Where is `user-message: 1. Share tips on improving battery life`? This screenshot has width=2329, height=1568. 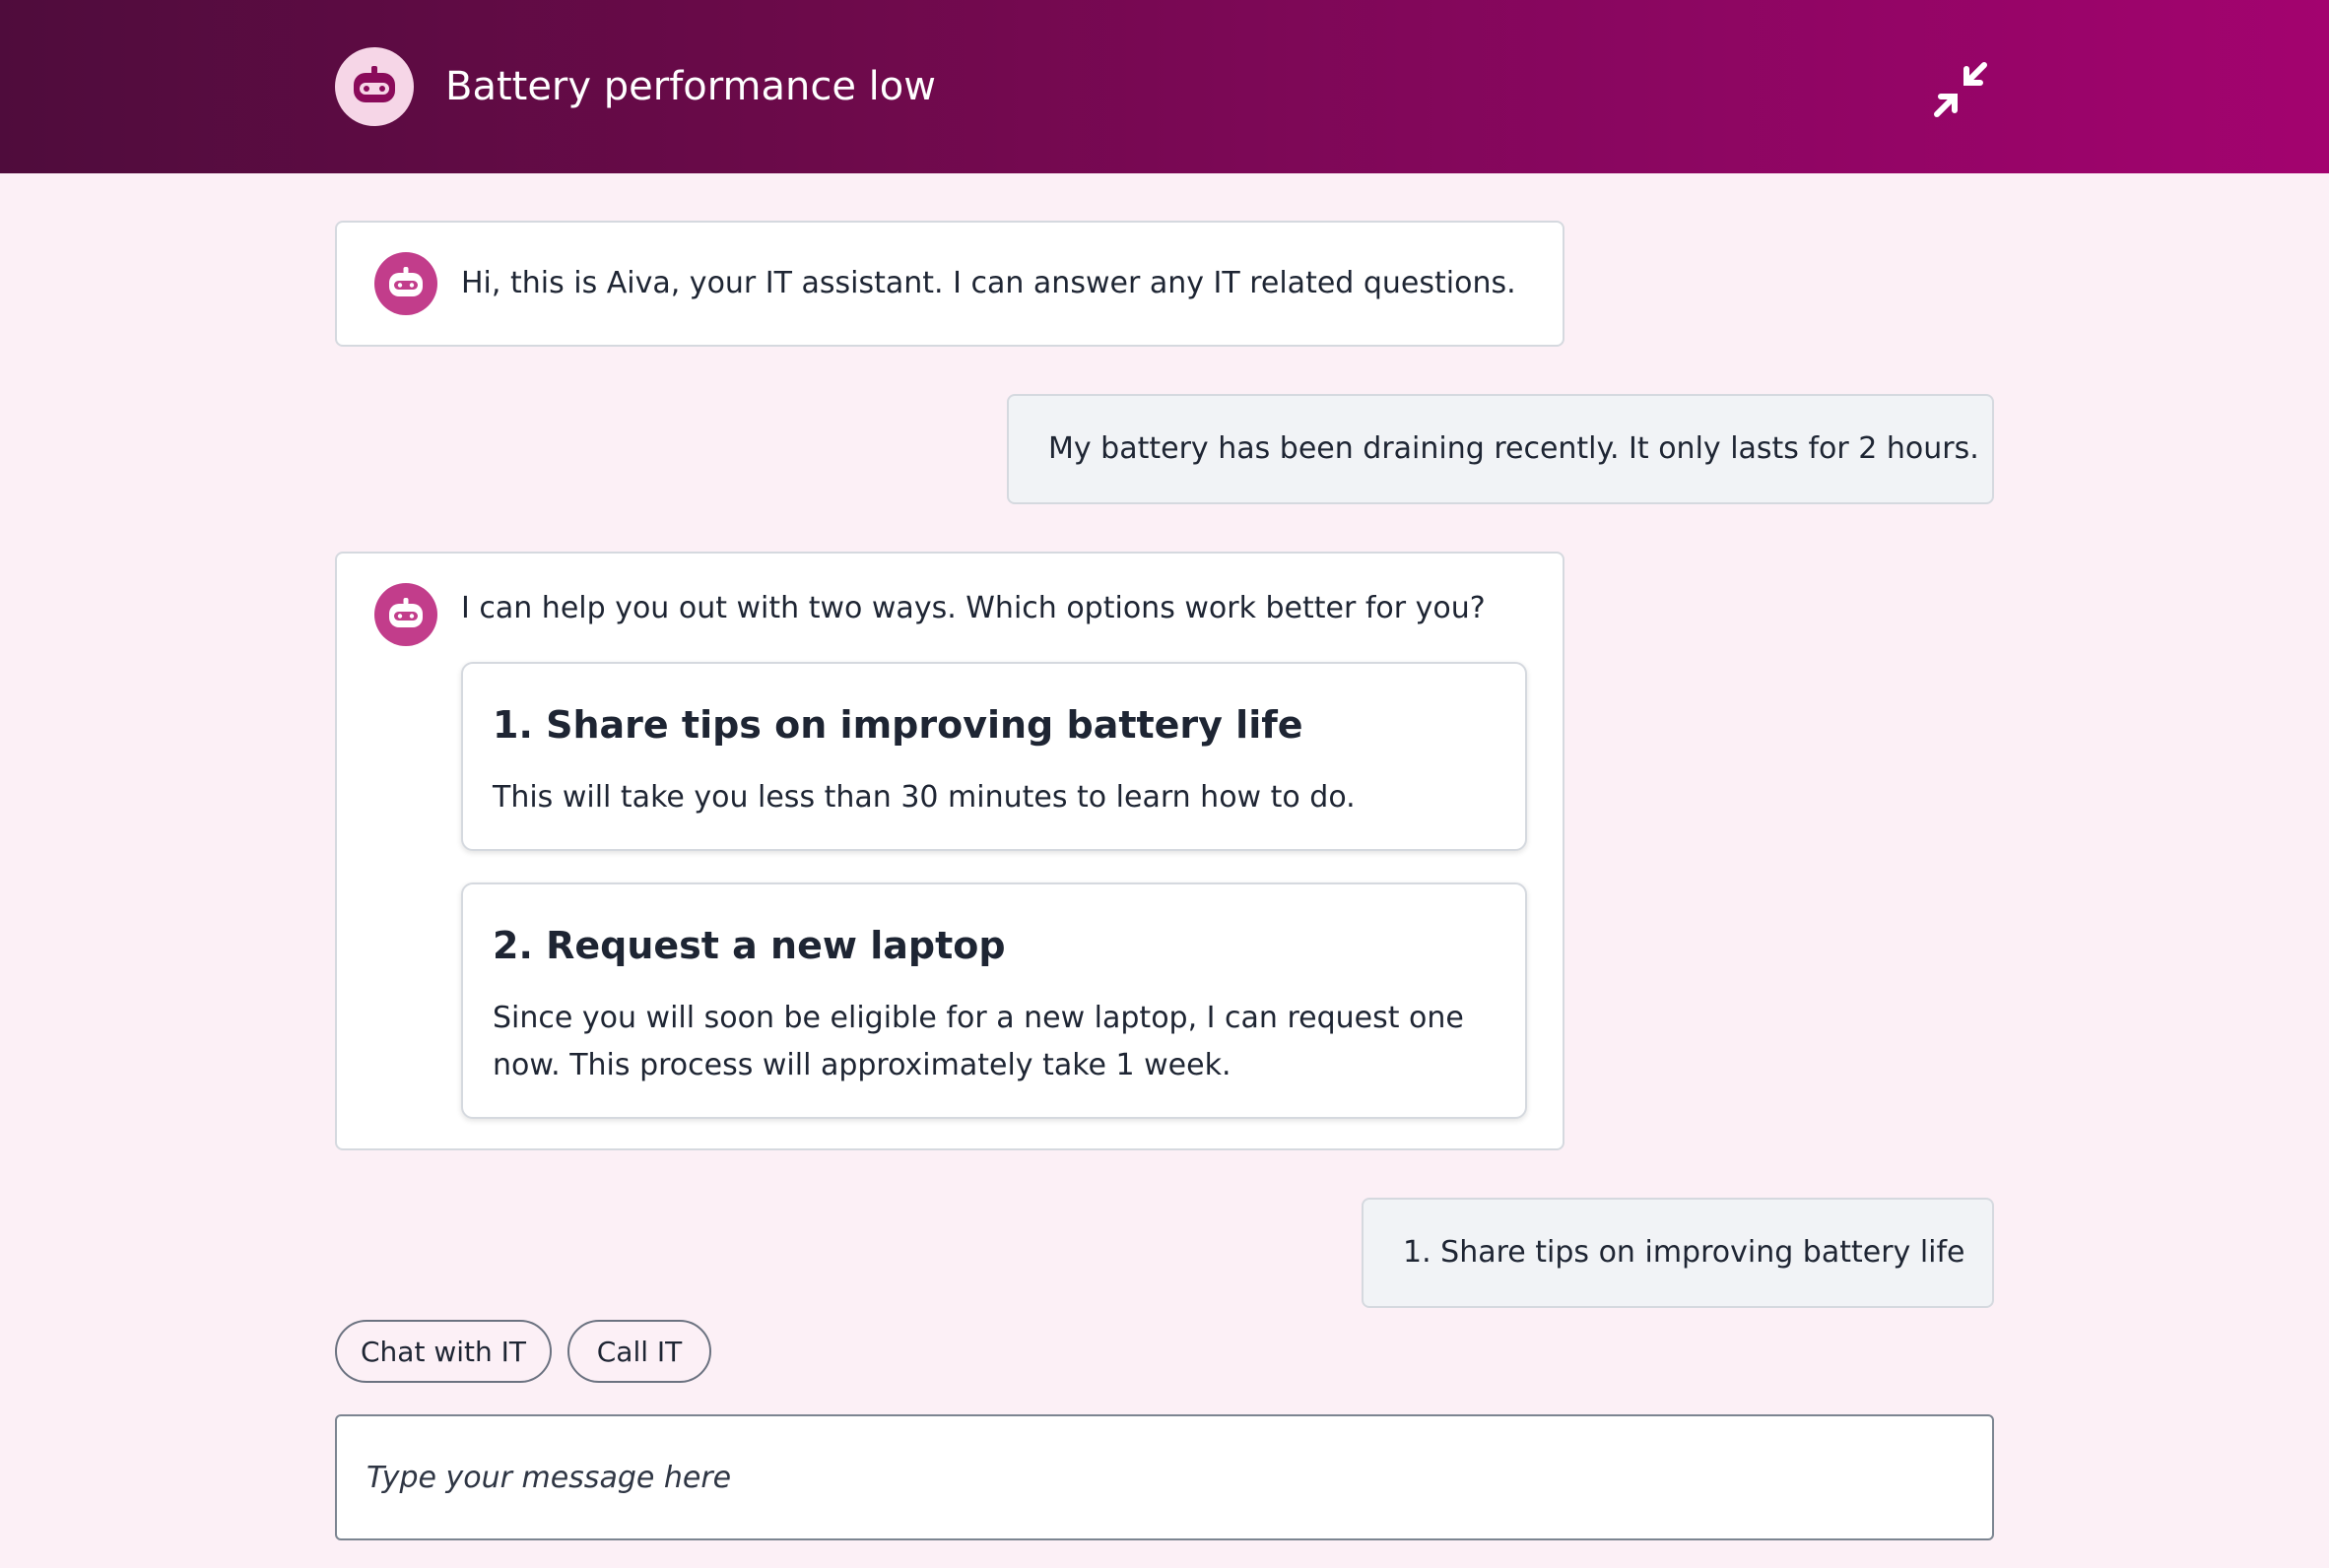 user-message: 1. Share tips on improving battery life is located at coordinates (1678, 1253).